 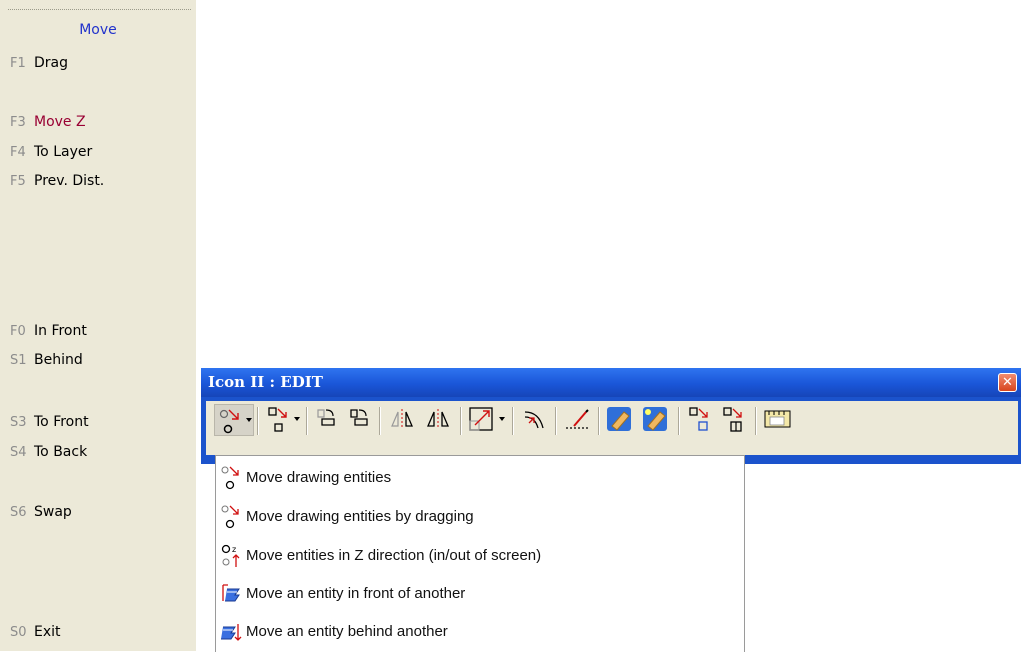 I want to click on edit-toolbar-window: Icon II : EDIT ✕, so click(x=611, y=416).